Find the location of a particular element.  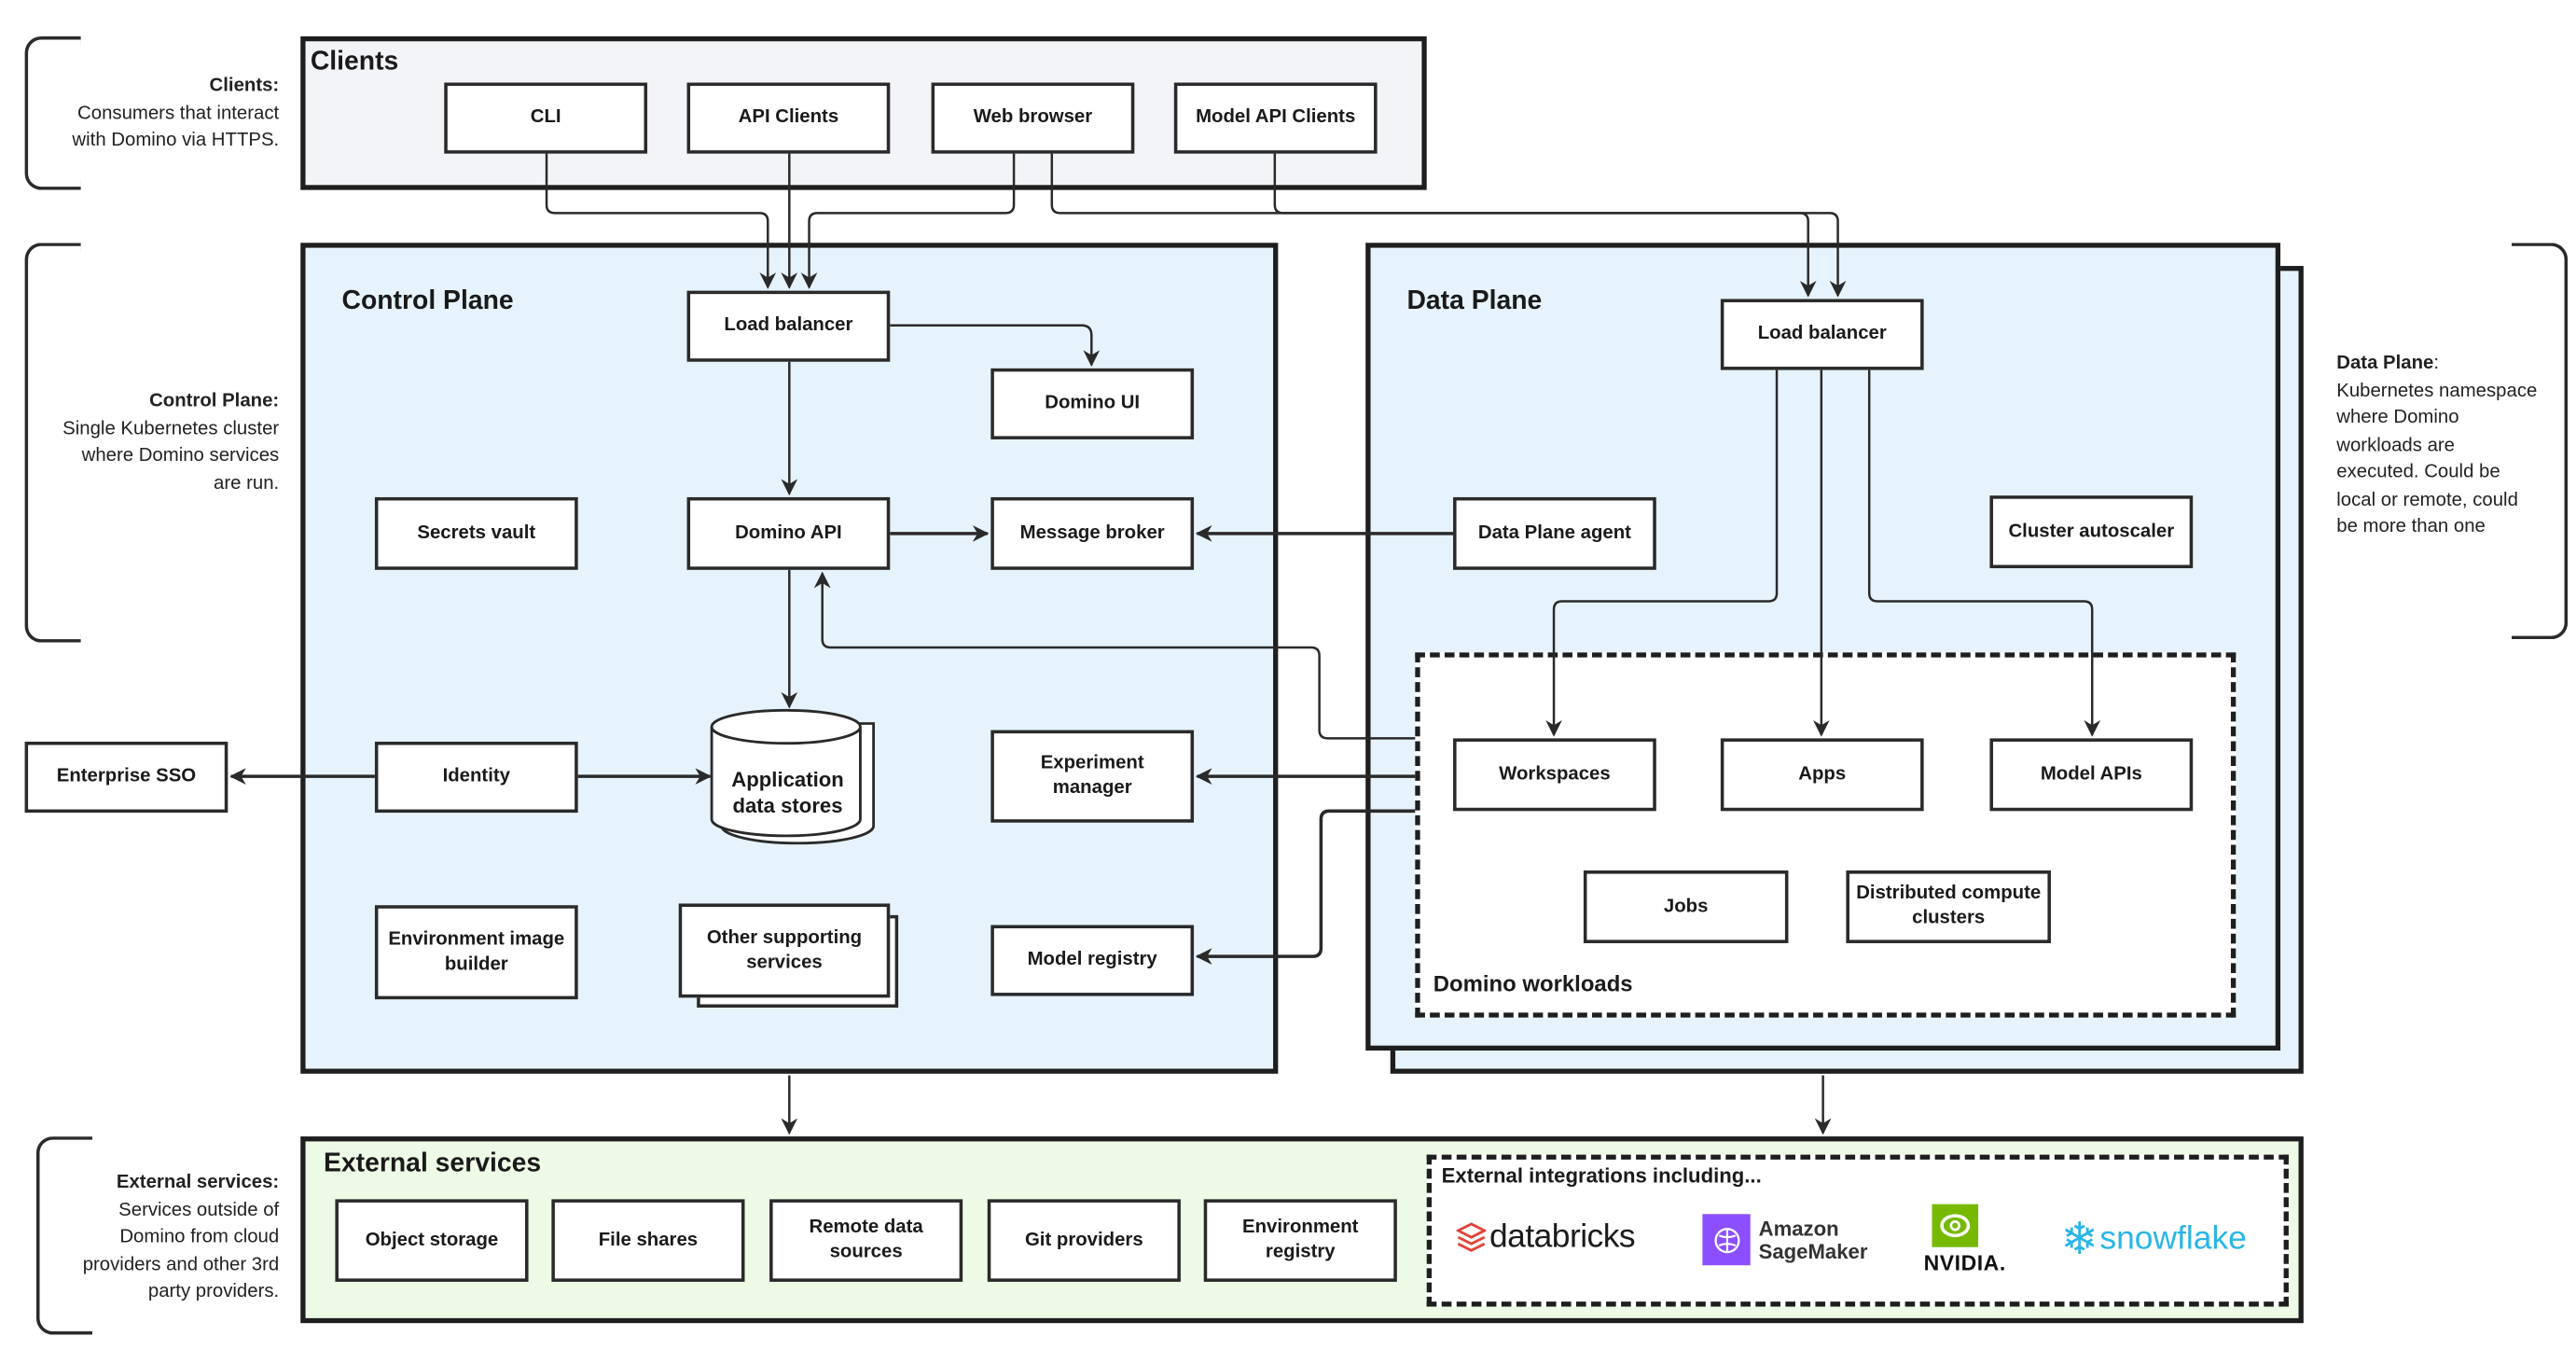

application-data-stores-label: Application data stores is located at coordinates (788, 793).